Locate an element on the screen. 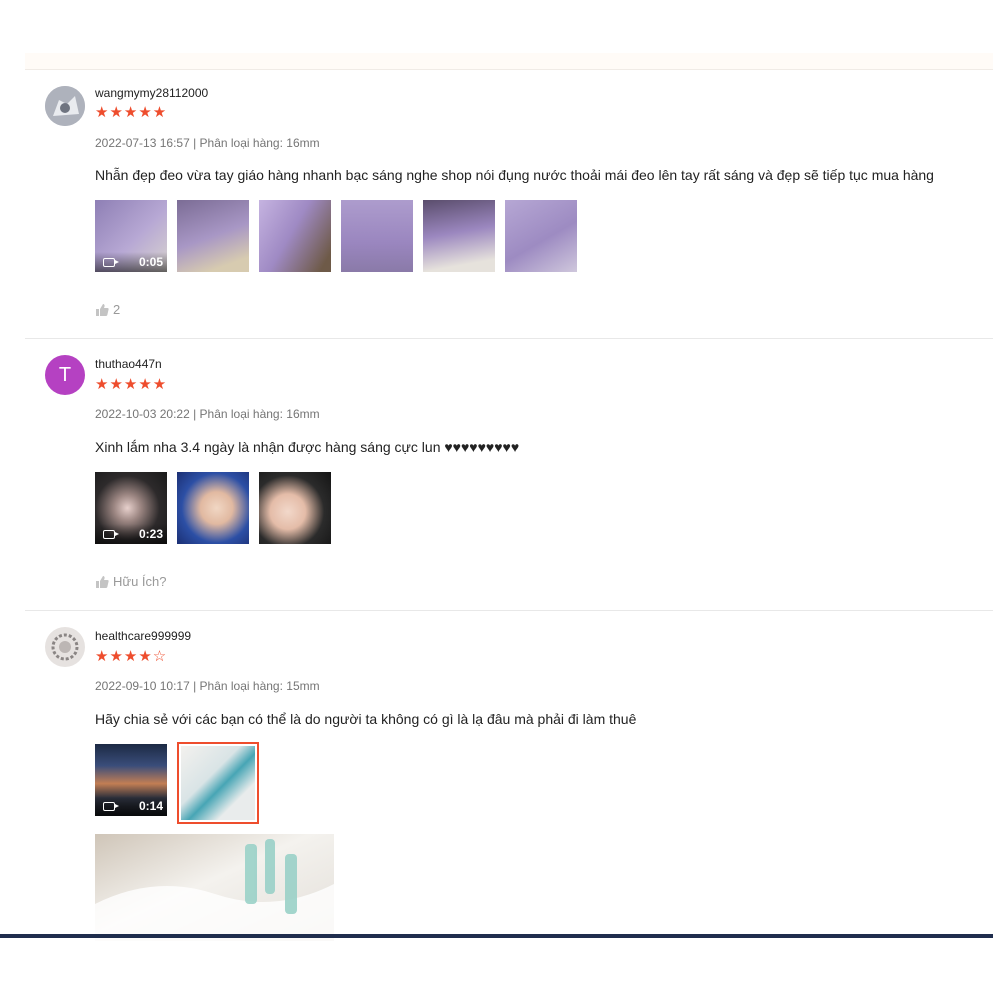 This screenshot has width=993, height=993. video-duration: 0:23 is located at coordinates (150, 534).